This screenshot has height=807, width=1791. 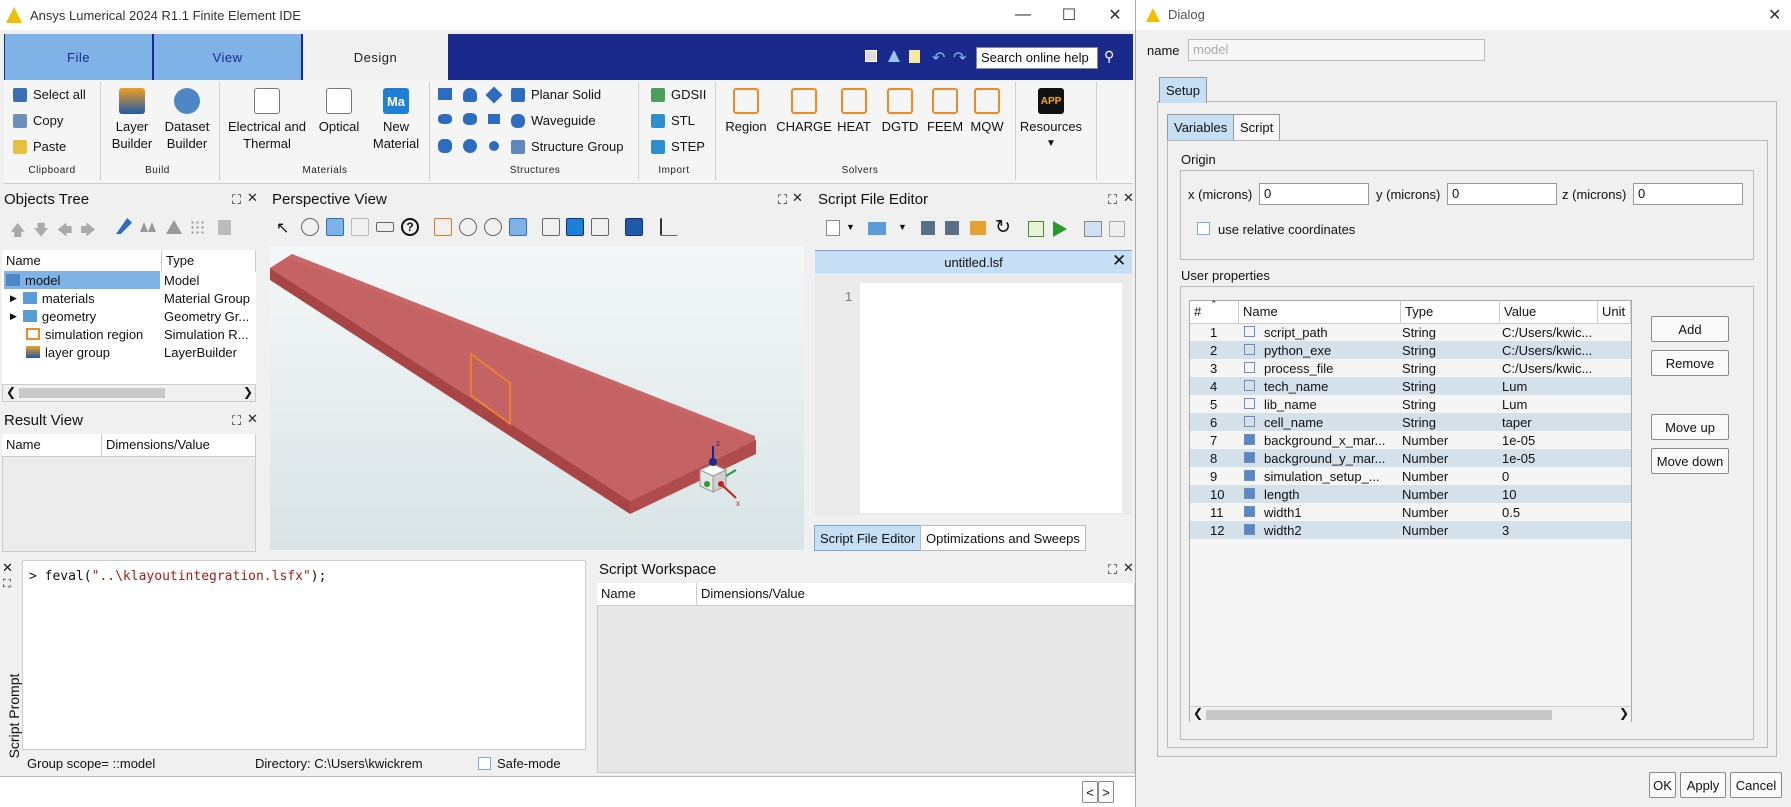 What do you see at coordinates (252, 198) in the screenshot?
I see `close-objects-tree-icon: ✕` at bounding box center [252, 198].